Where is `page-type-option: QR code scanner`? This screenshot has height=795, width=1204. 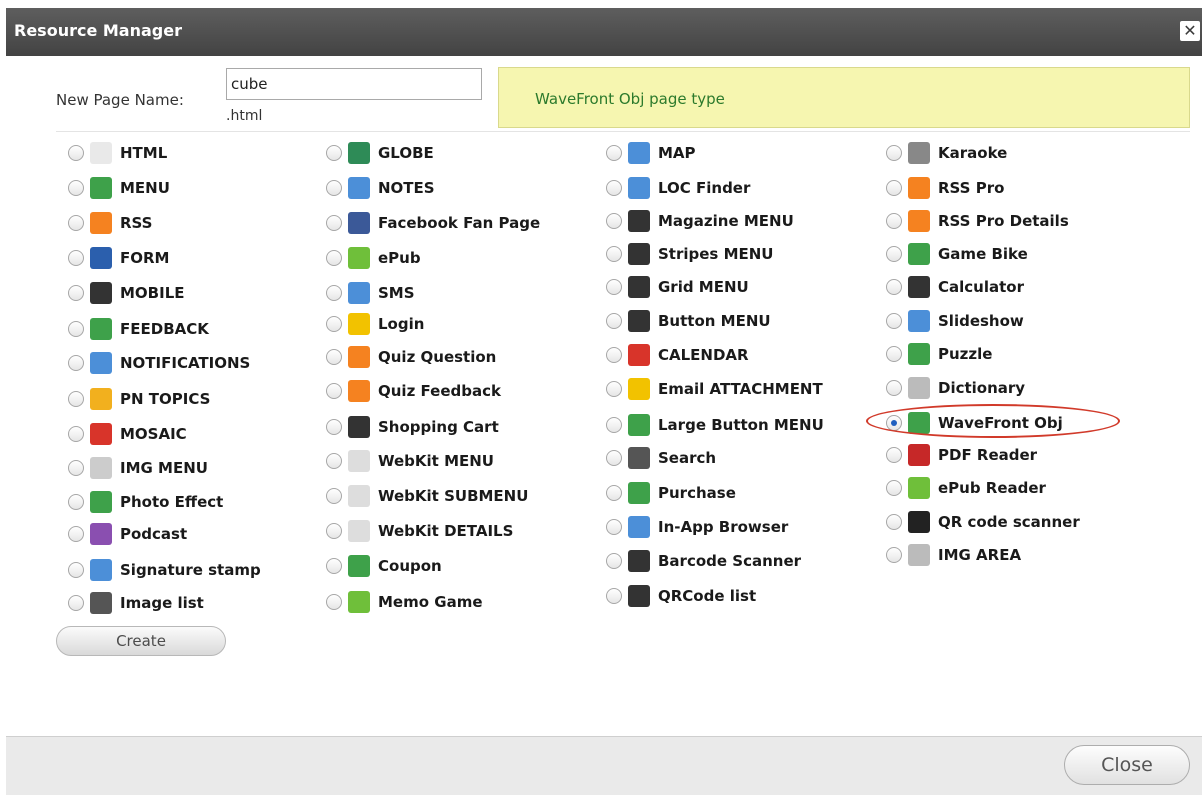 page-type-option: QR code scanner is located at coordinates (983, 522).